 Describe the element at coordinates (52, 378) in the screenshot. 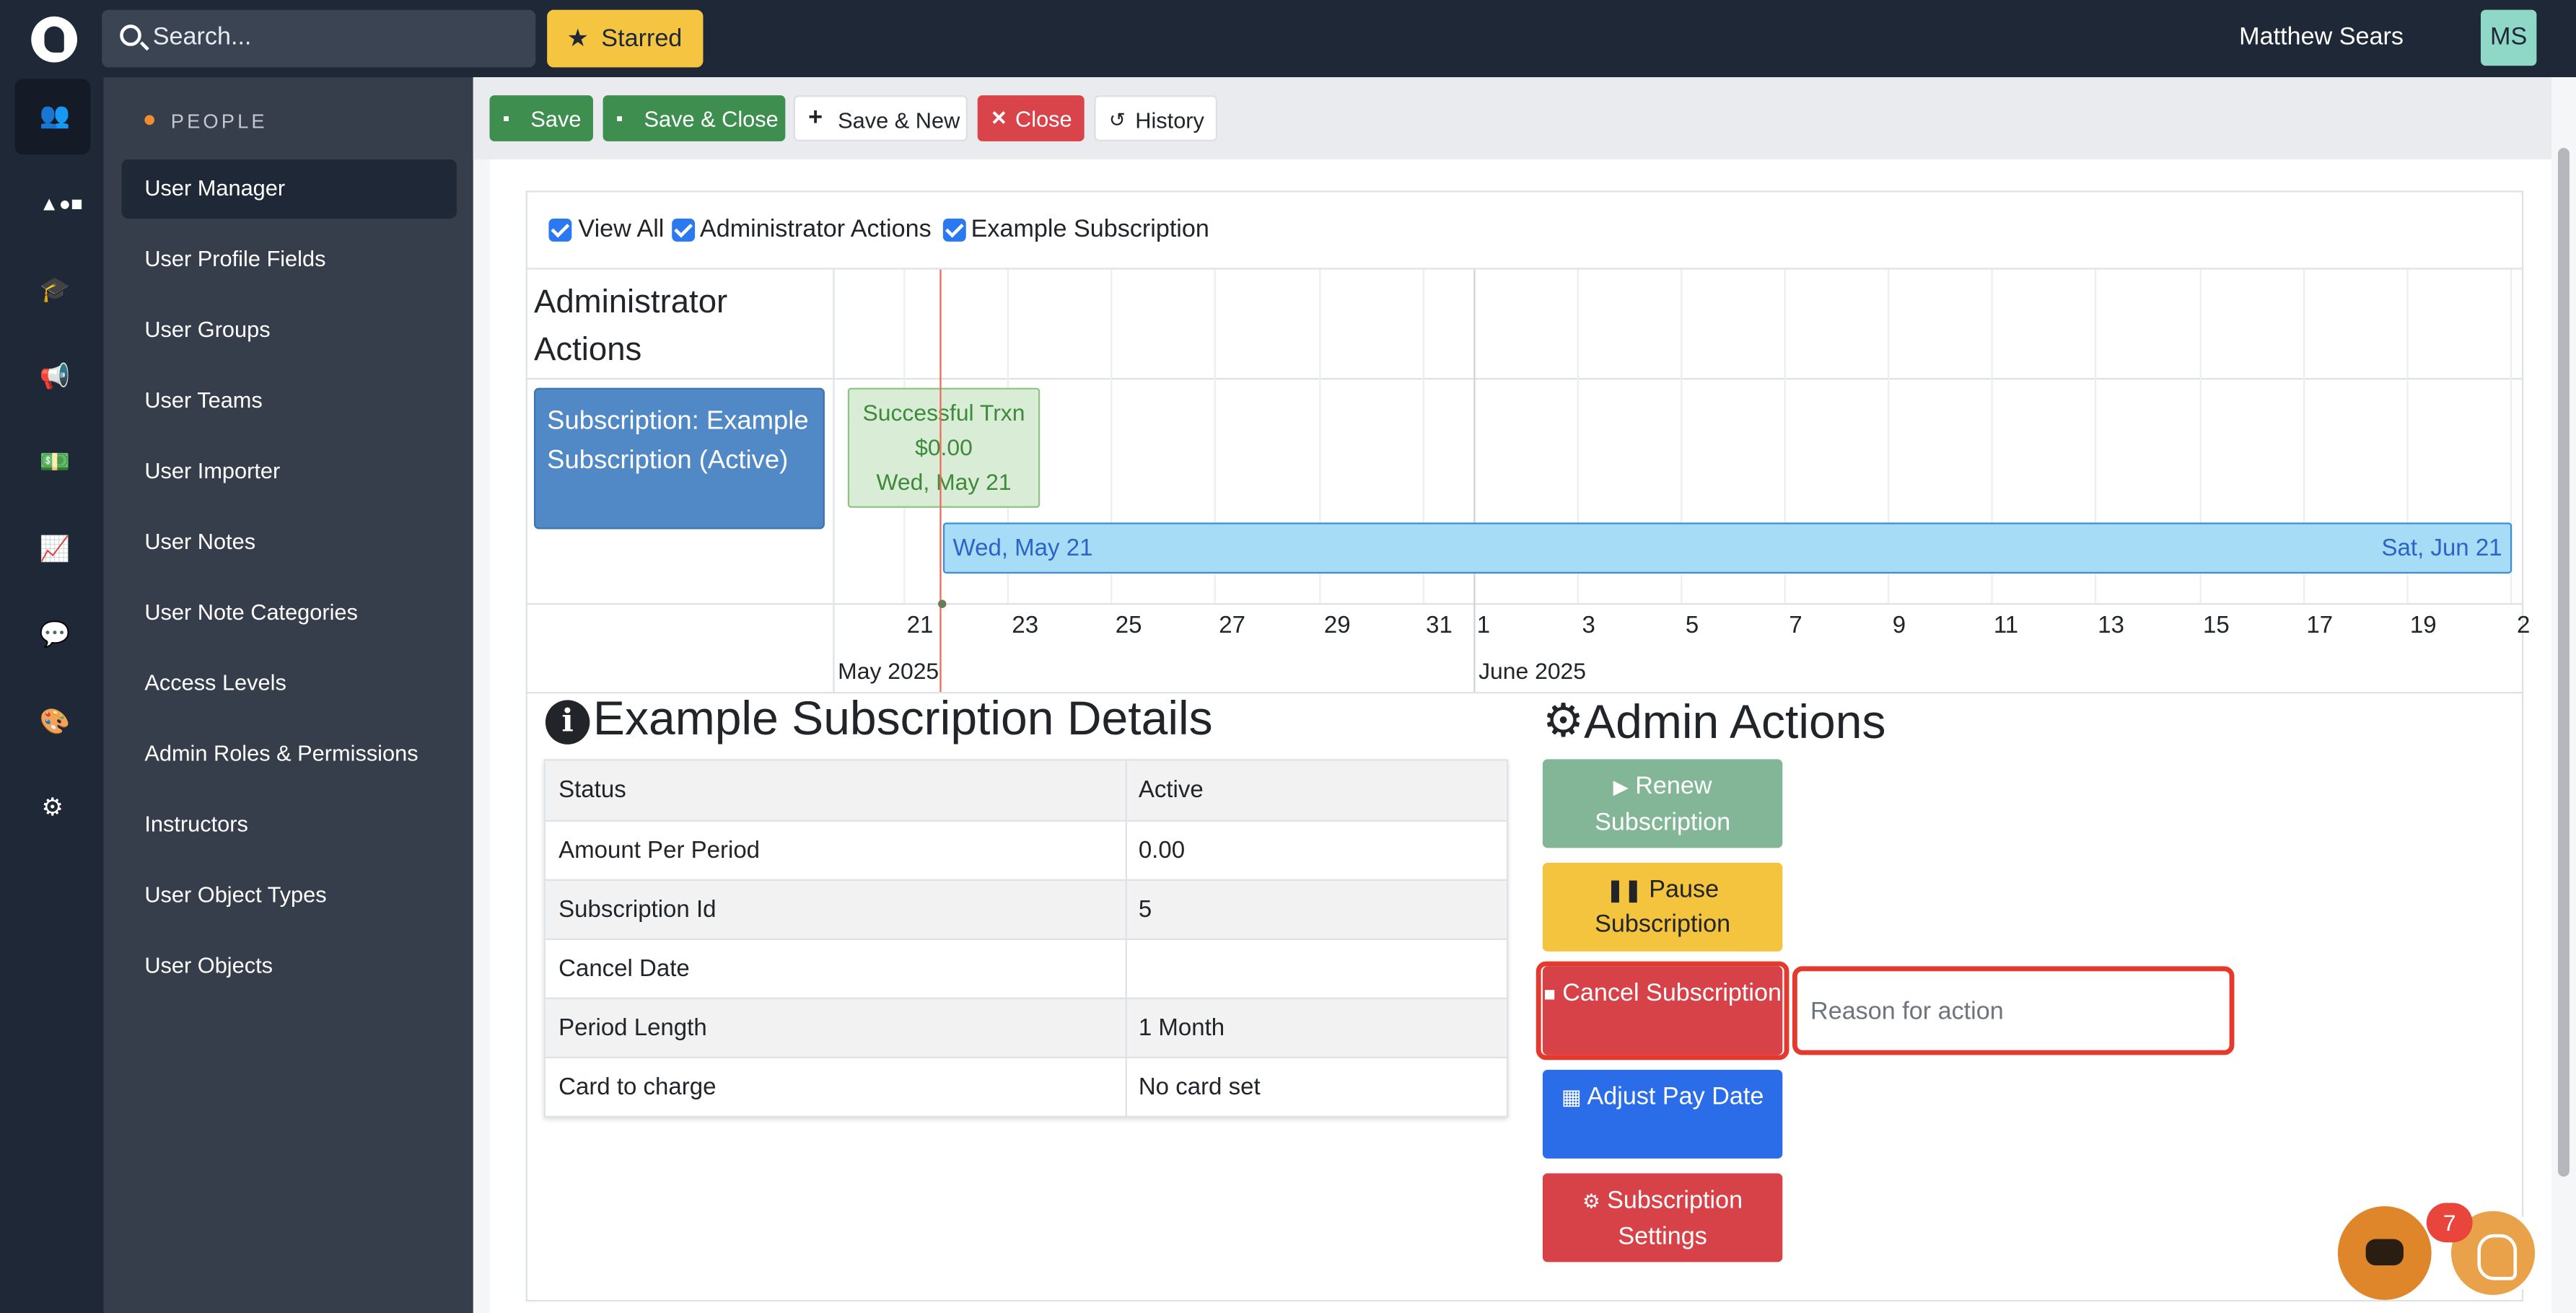

I see `megaphone-icon: 📢` at that location.